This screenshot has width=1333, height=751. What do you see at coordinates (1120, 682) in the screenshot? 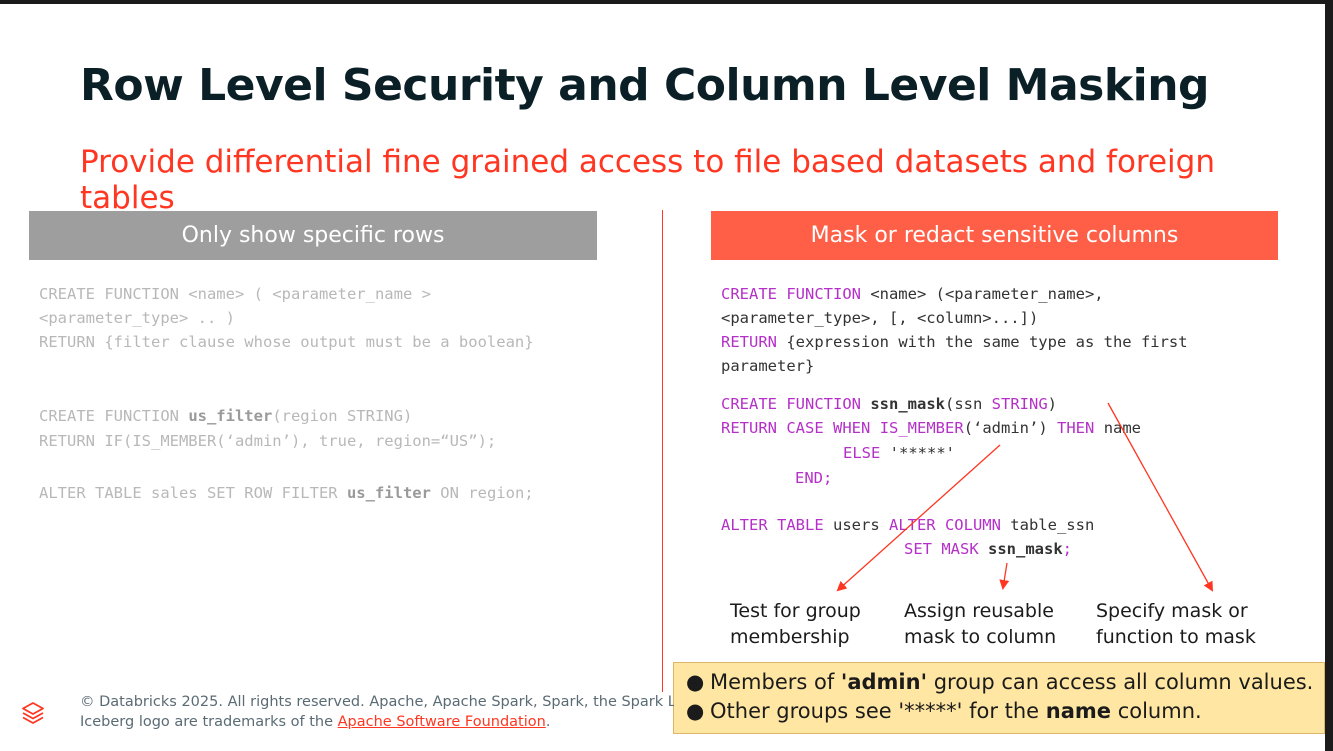
I see `note-text: group can access all column values.` at bounding box center [1120, 682].